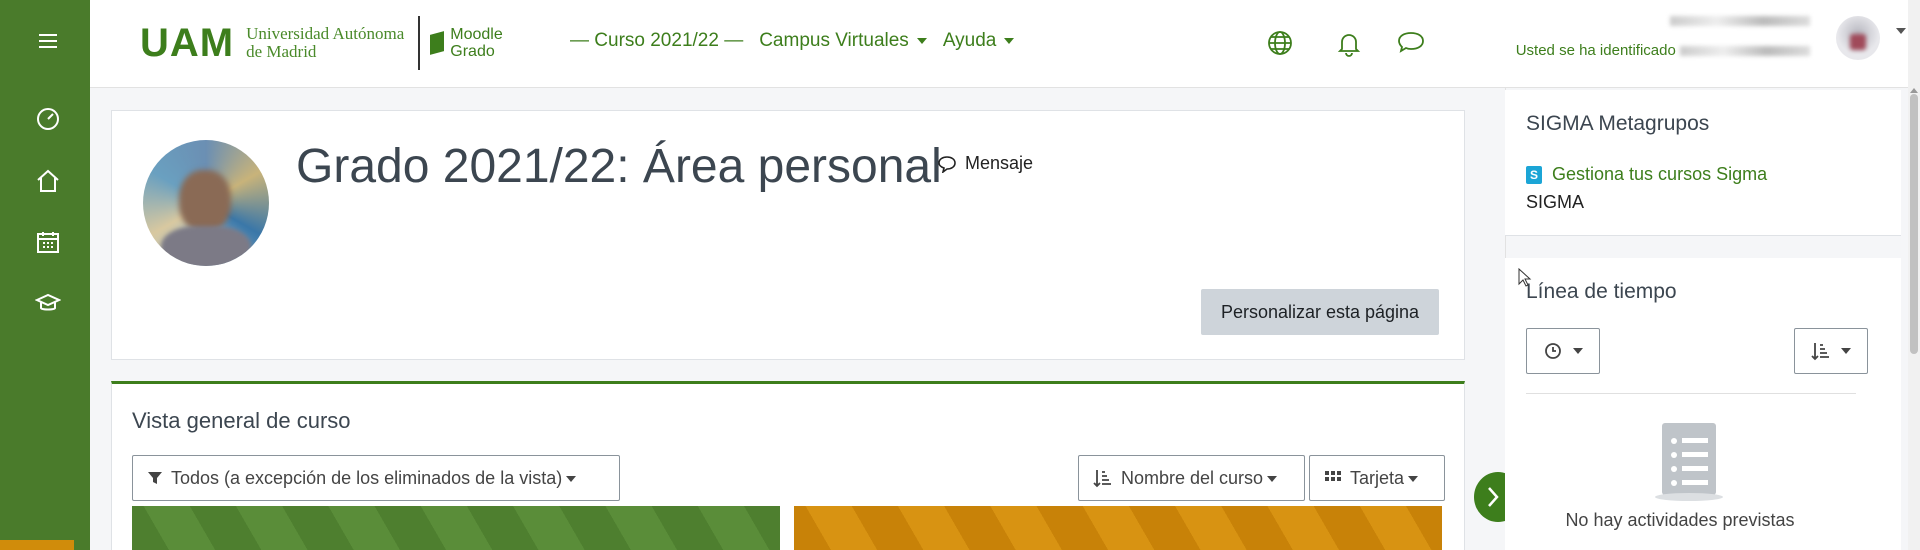 The height and width of the screenshot is (550, 1920). I want to click on user-avatar, so click(1858, 38).